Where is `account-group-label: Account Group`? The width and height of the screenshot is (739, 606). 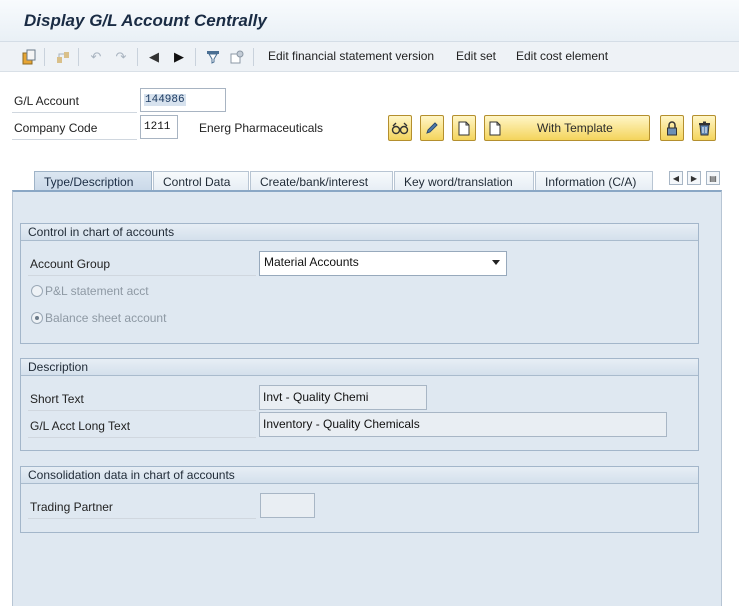 account-group-label: Account Group is located at coordinates (70, 264).